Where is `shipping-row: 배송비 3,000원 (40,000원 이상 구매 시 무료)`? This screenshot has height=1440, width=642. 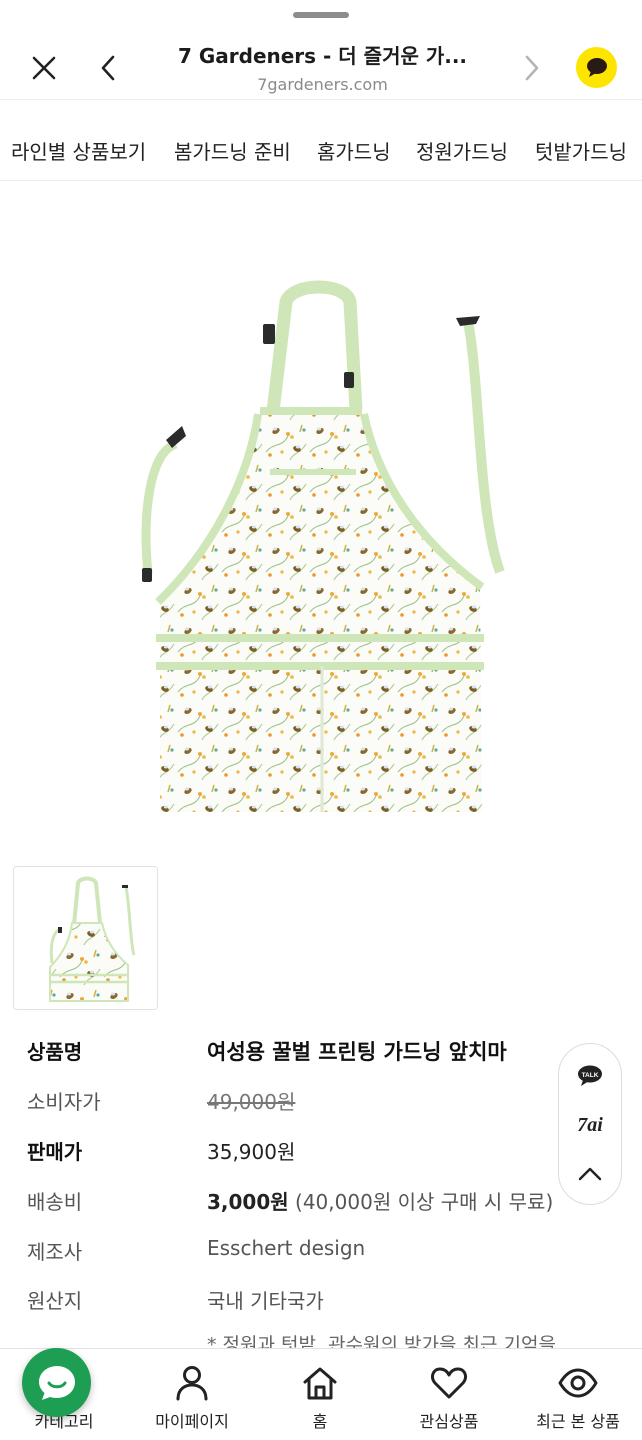
shipping-row: 배송비 3,000원 (40,000원 이상 구매 시 무료) is located at coordinates (327, 1206).